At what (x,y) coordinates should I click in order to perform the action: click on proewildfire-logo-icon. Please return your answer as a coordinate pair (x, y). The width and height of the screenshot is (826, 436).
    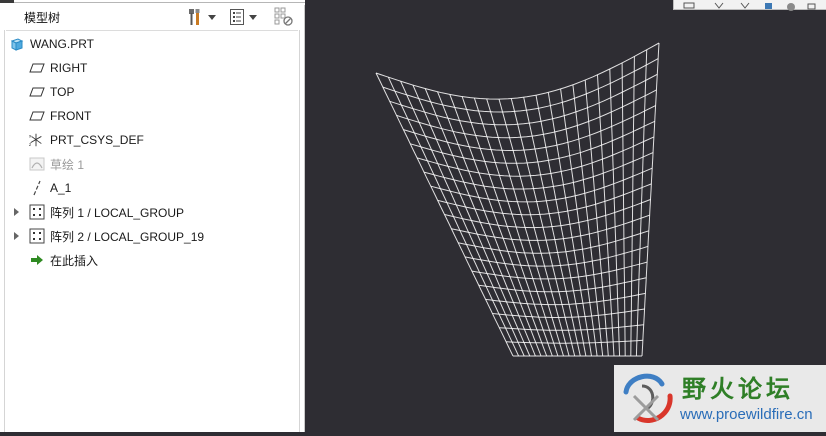
    Looking at the image, I should click on (648, 400).